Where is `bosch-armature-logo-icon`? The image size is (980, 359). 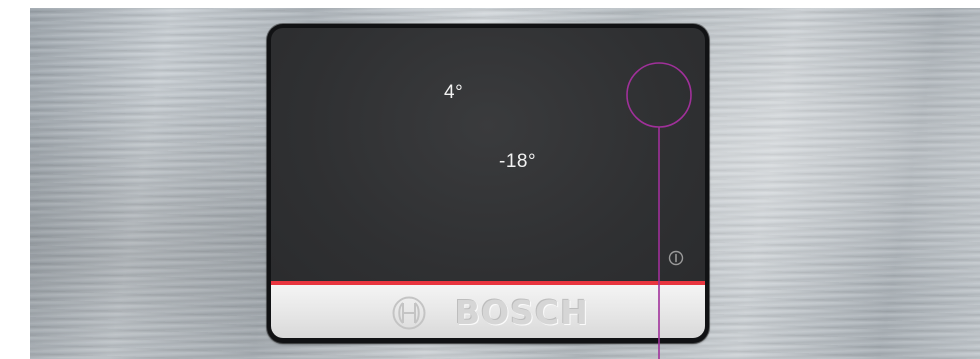 bosch-armature-logo-icon is located at coordinates (409, 313).